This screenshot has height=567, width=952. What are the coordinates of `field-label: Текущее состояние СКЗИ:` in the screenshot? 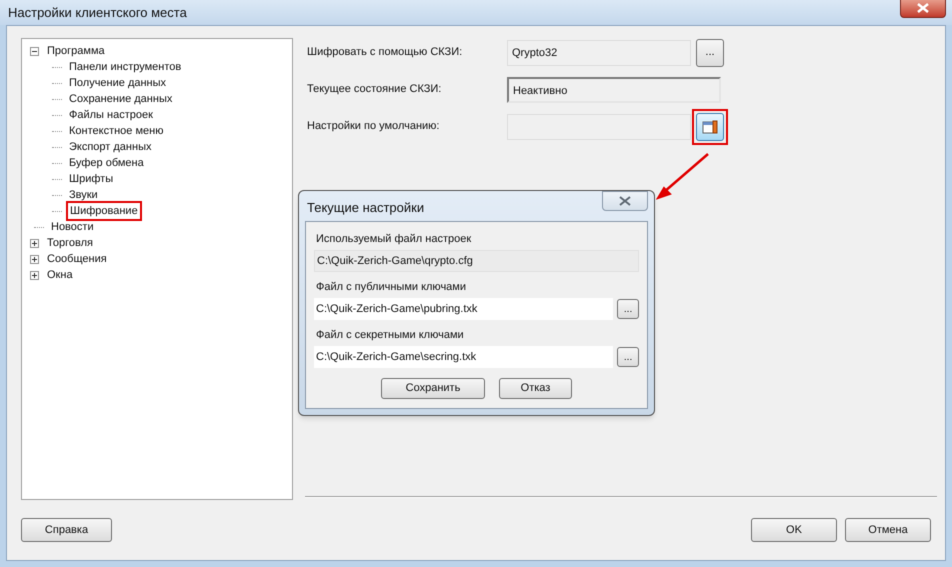 It's located at (374, 90).